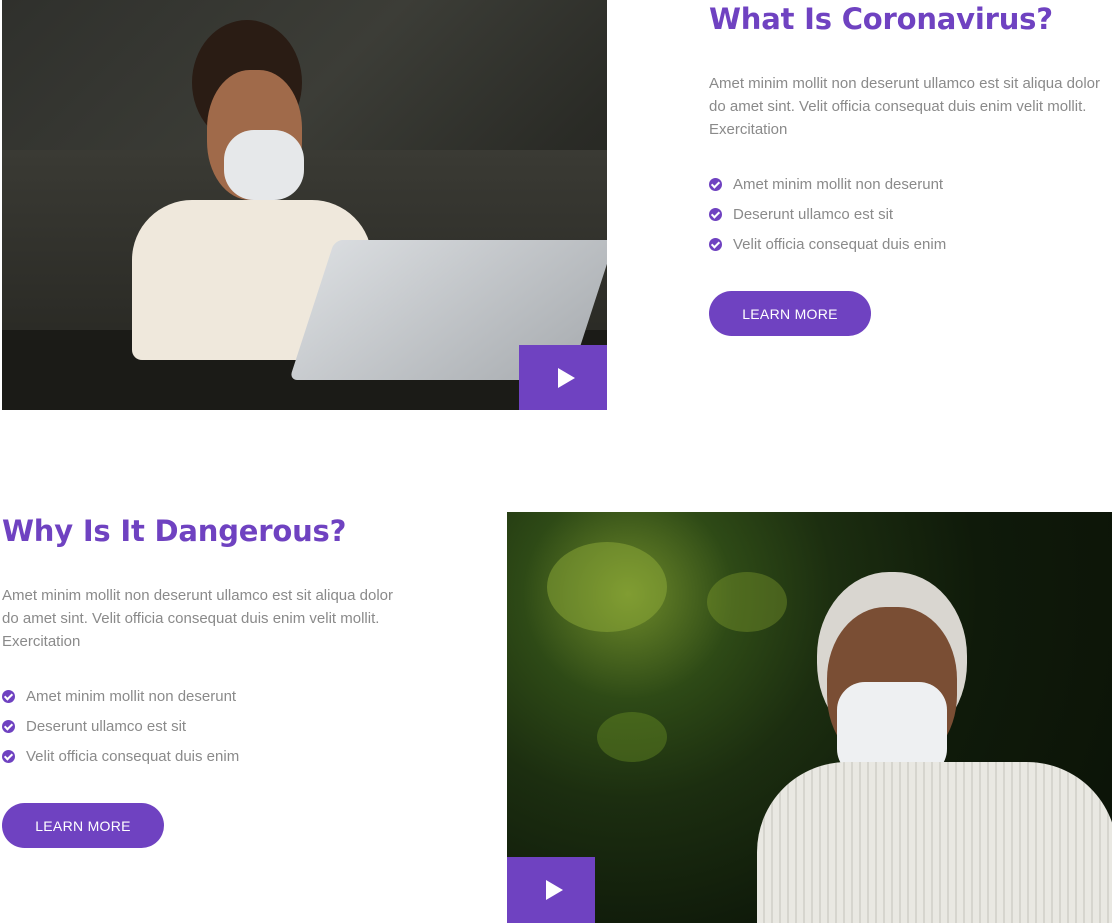  I want to click on section-title: Why Is It Dangerous?, so click(174, 531).